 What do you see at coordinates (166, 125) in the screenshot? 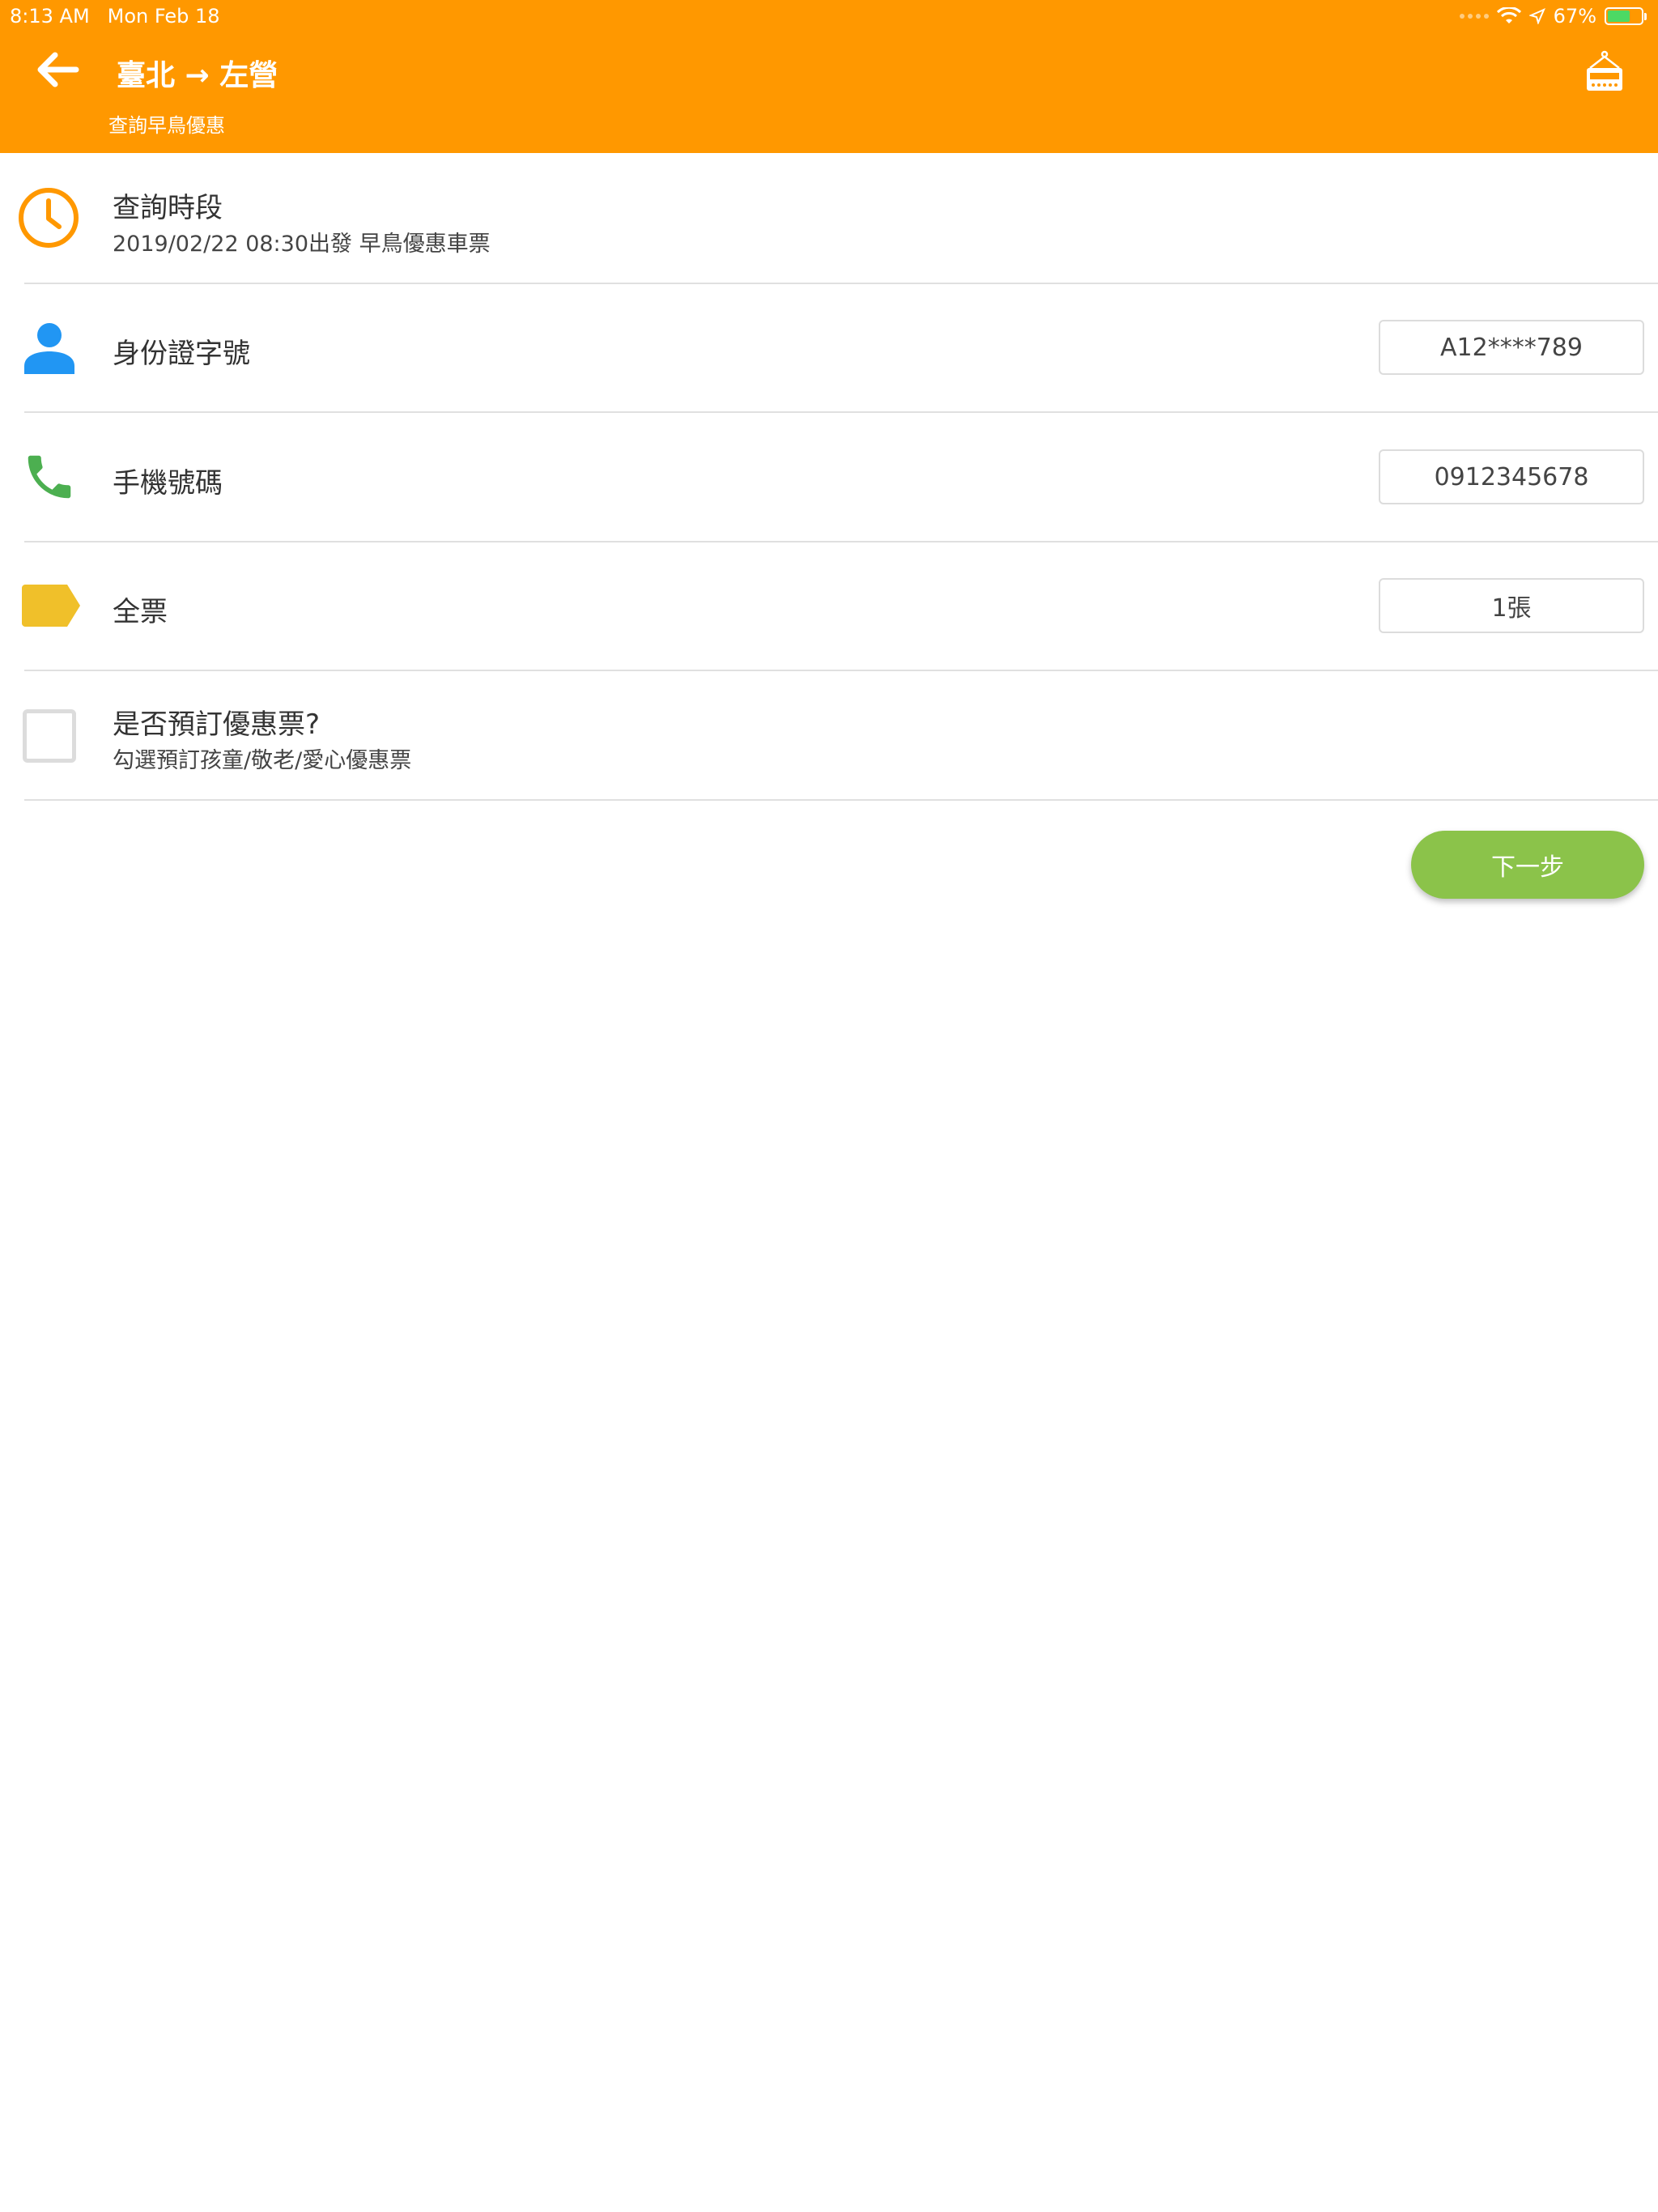
I see `page-subtitle: 查詢早鳥優惠` at bounding box center [166, 125].